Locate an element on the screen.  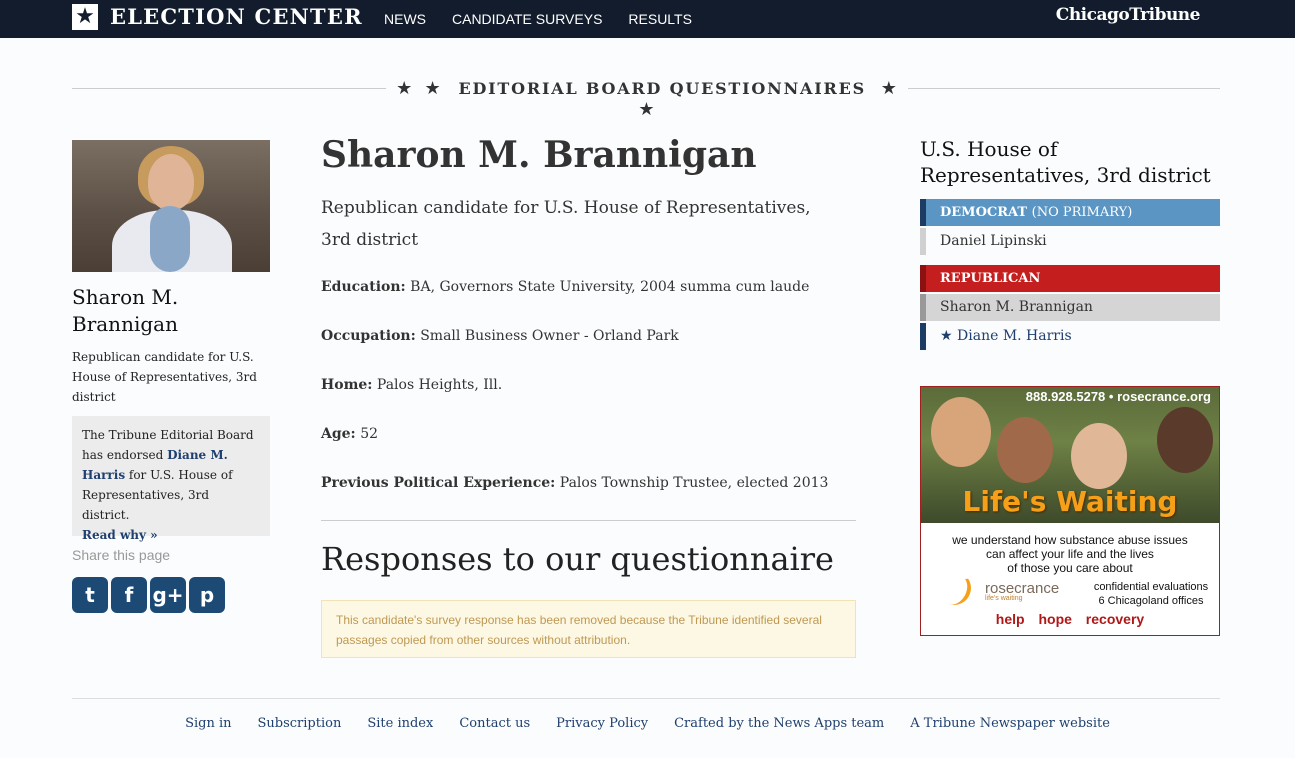
brand-title: ELECTION CENTER is located at coordinates (236, 16).